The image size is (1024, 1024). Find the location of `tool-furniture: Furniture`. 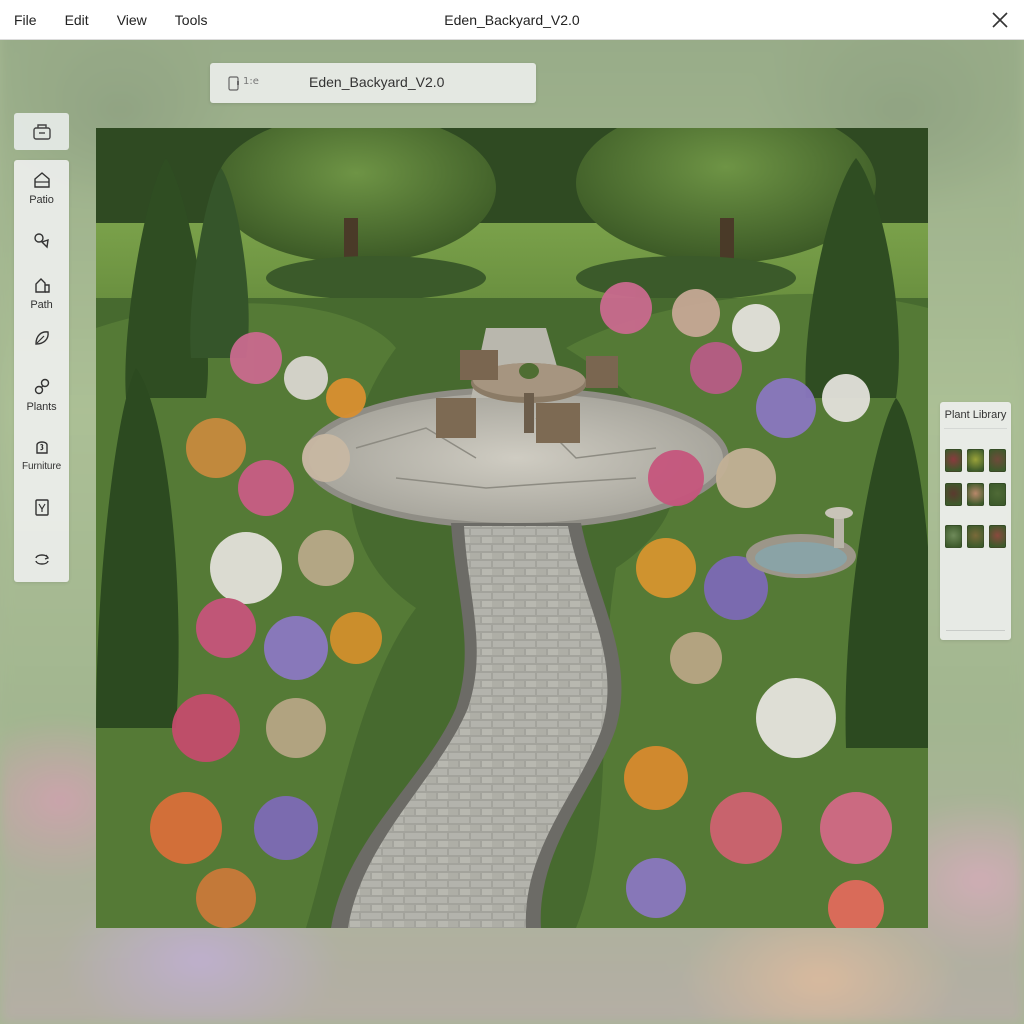

tool-furniture: Furniture is located at coordinates (41, 454).